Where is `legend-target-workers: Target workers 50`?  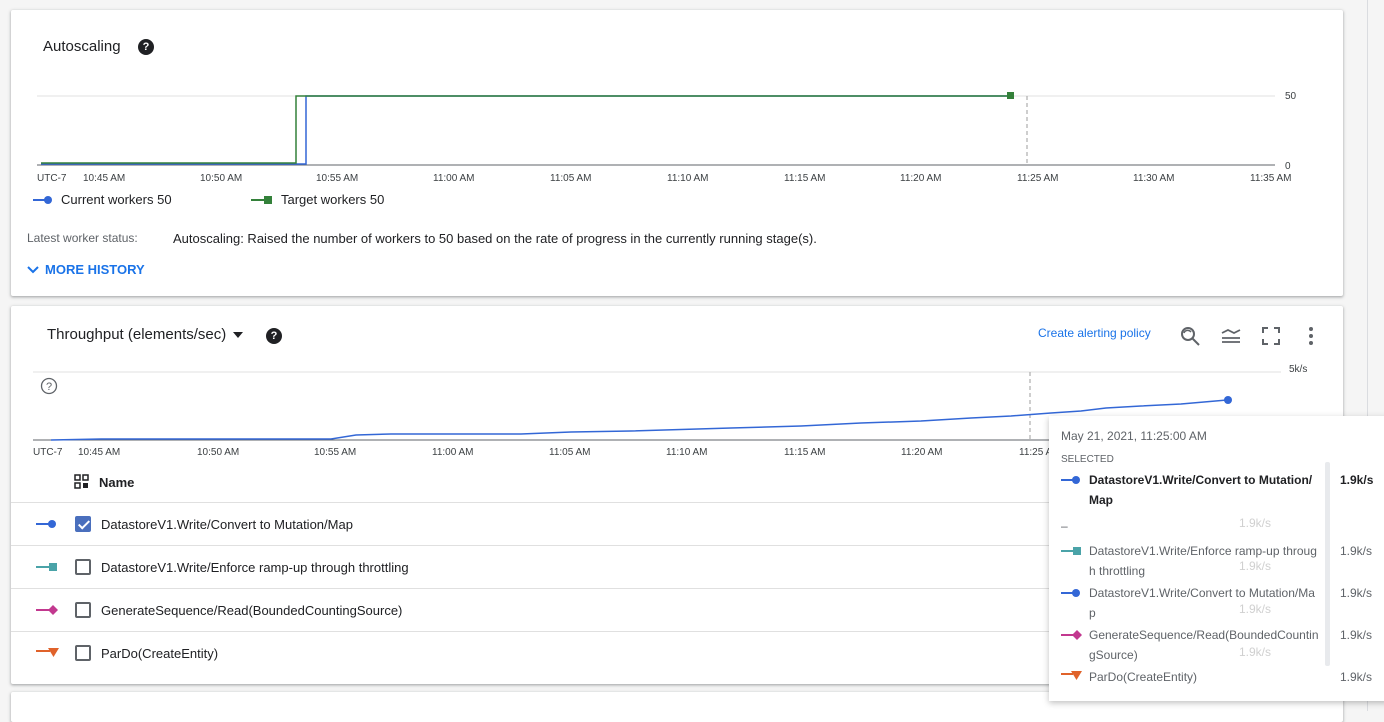 legend-target-workers: Target workers 50 is located at coordinates (317, 199).